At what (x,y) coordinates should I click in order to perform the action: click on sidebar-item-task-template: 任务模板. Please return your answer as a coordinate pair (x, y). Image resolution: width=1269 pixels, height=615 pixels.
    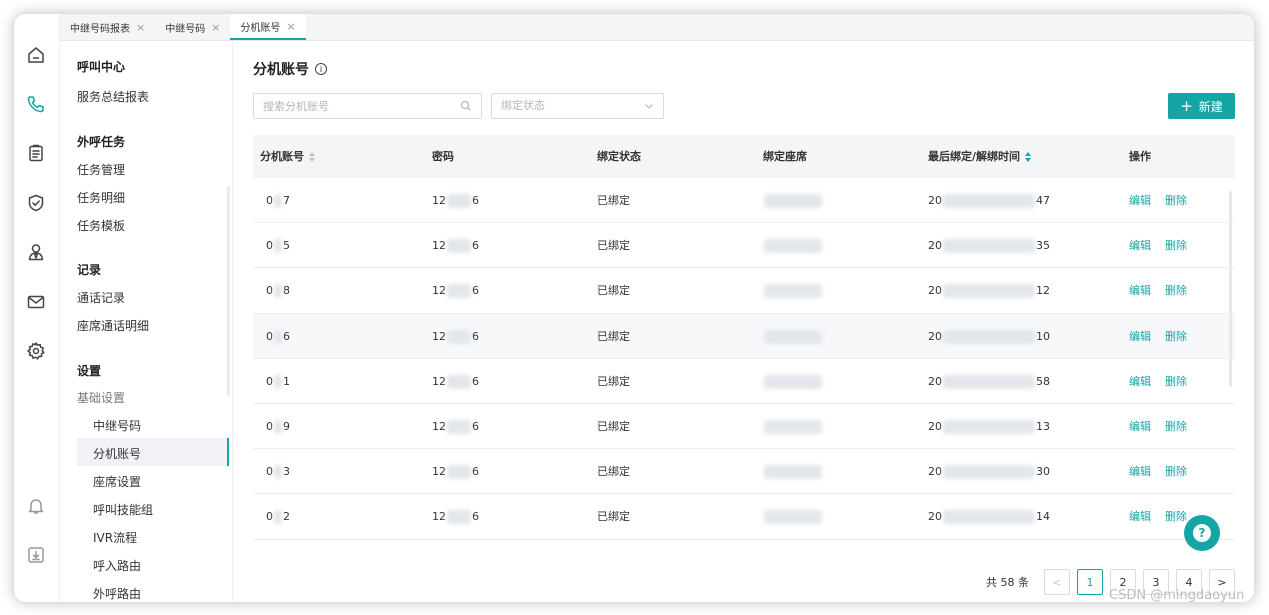
    Looking at the image, I should click on (101, 225).